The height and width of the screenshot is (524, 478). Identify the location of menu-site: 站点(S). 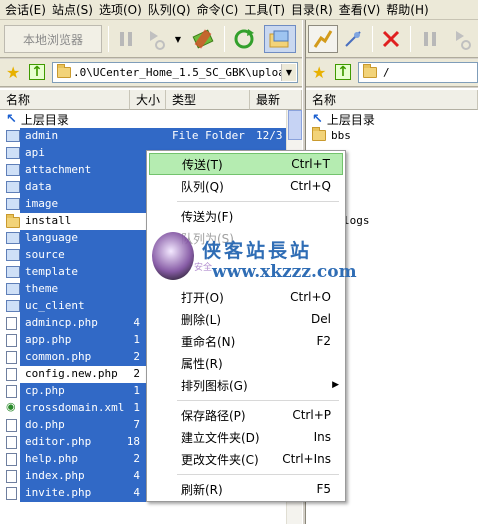
(72, 10).